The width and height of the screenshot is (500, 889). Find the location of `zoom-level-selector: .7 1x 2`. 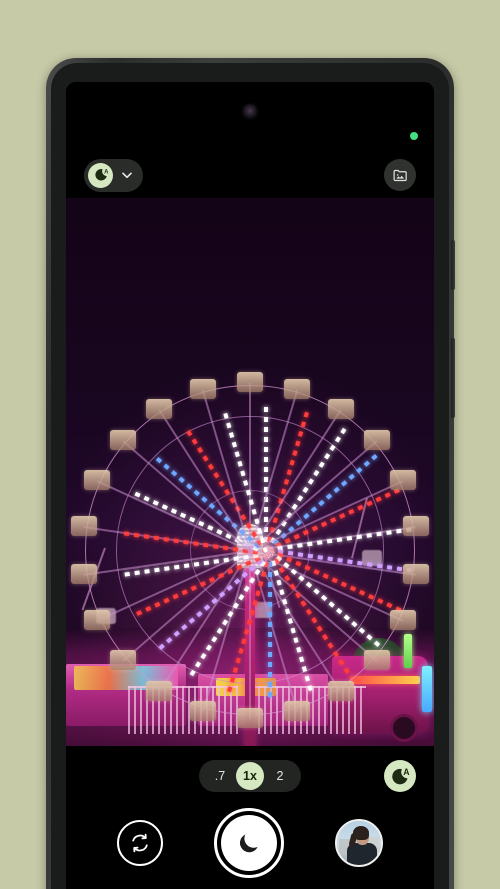

zoom-level-selector: .7 1x 2 is located at coordinates (250, 776).